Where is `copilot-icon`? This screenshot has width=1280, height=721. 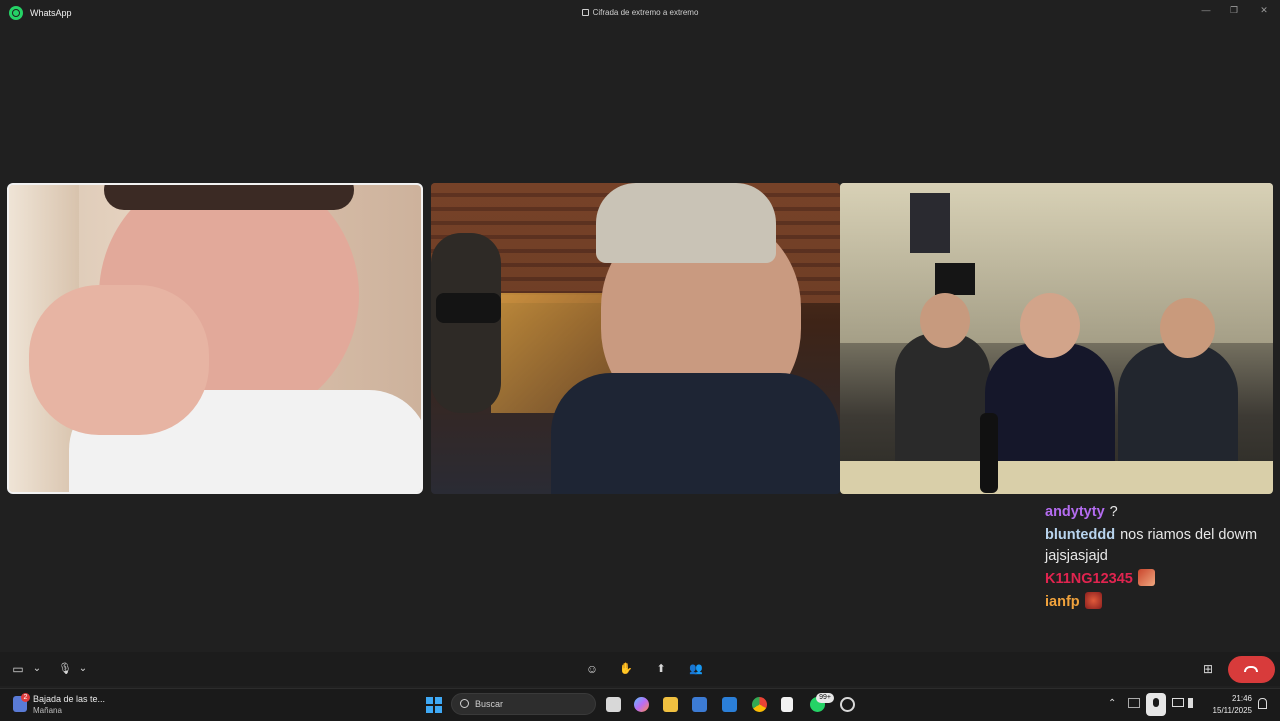 copilot-icon is located at coordinates (641, 704).